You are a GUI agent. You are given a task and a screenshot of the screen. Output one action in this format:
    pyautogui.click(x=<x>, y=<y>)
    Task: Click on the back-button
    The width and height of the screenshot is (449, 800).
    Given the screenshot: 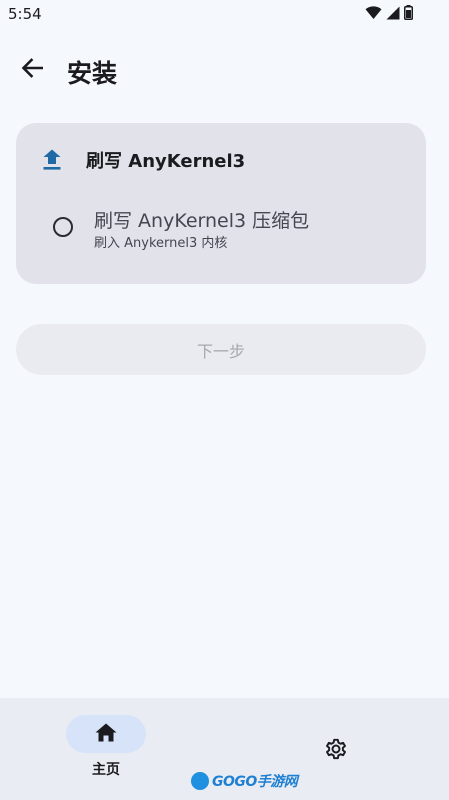 What is the action you would take?
    pyautogui.click(x=32, y=70)
    